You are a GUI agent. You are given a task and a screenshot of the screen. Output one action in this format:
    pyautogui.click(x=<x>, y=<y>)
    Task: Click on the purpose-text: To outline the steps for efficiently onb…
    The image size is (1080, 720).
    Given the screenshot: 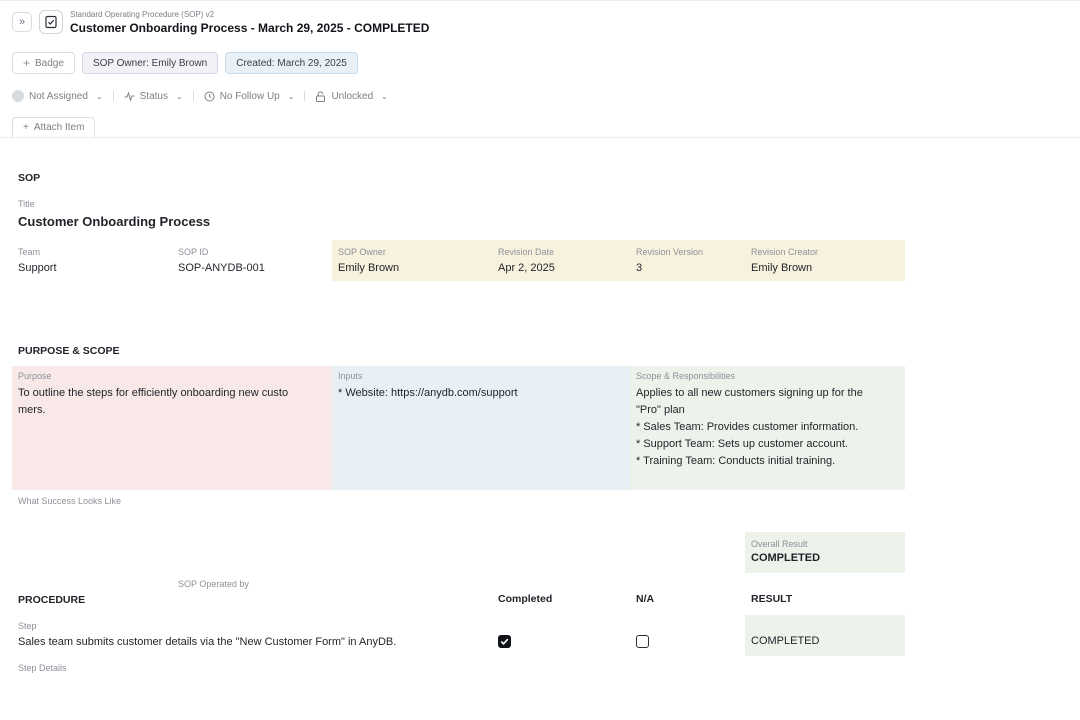 What is the action you would take?
    pyautogui.click(x=153, y=402)
    